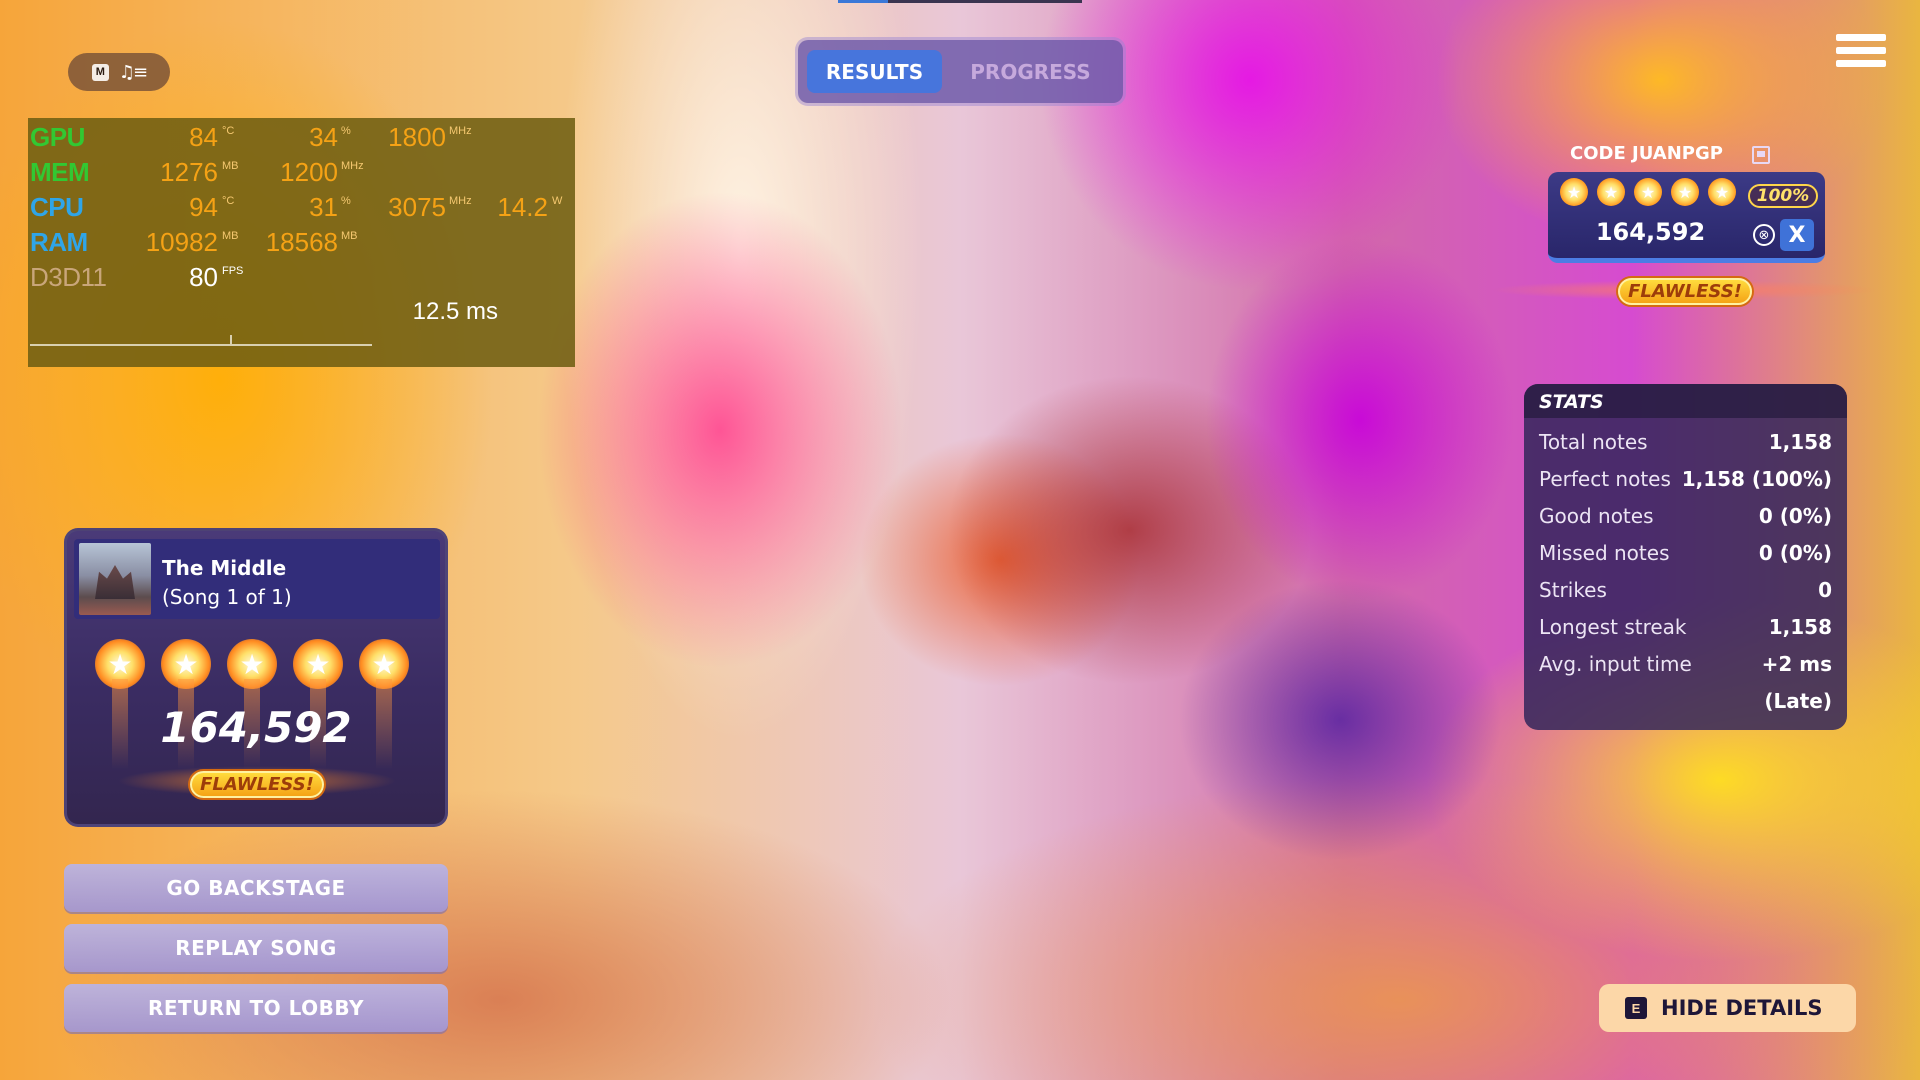 The height and width of the screenshot is (1080, 1920). Describe the element at coordinates (257, 784) in the screenshot. I see `song-flawless-badge: FLAWLESS!` at that location.